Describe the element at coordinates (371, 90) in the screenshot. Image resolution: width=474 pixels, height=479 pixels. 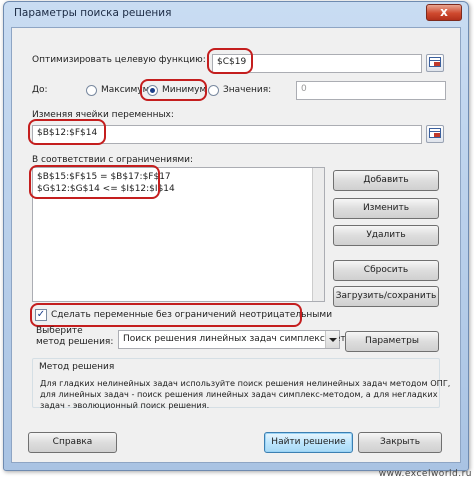
I see `target-value-input: 0` at that location.